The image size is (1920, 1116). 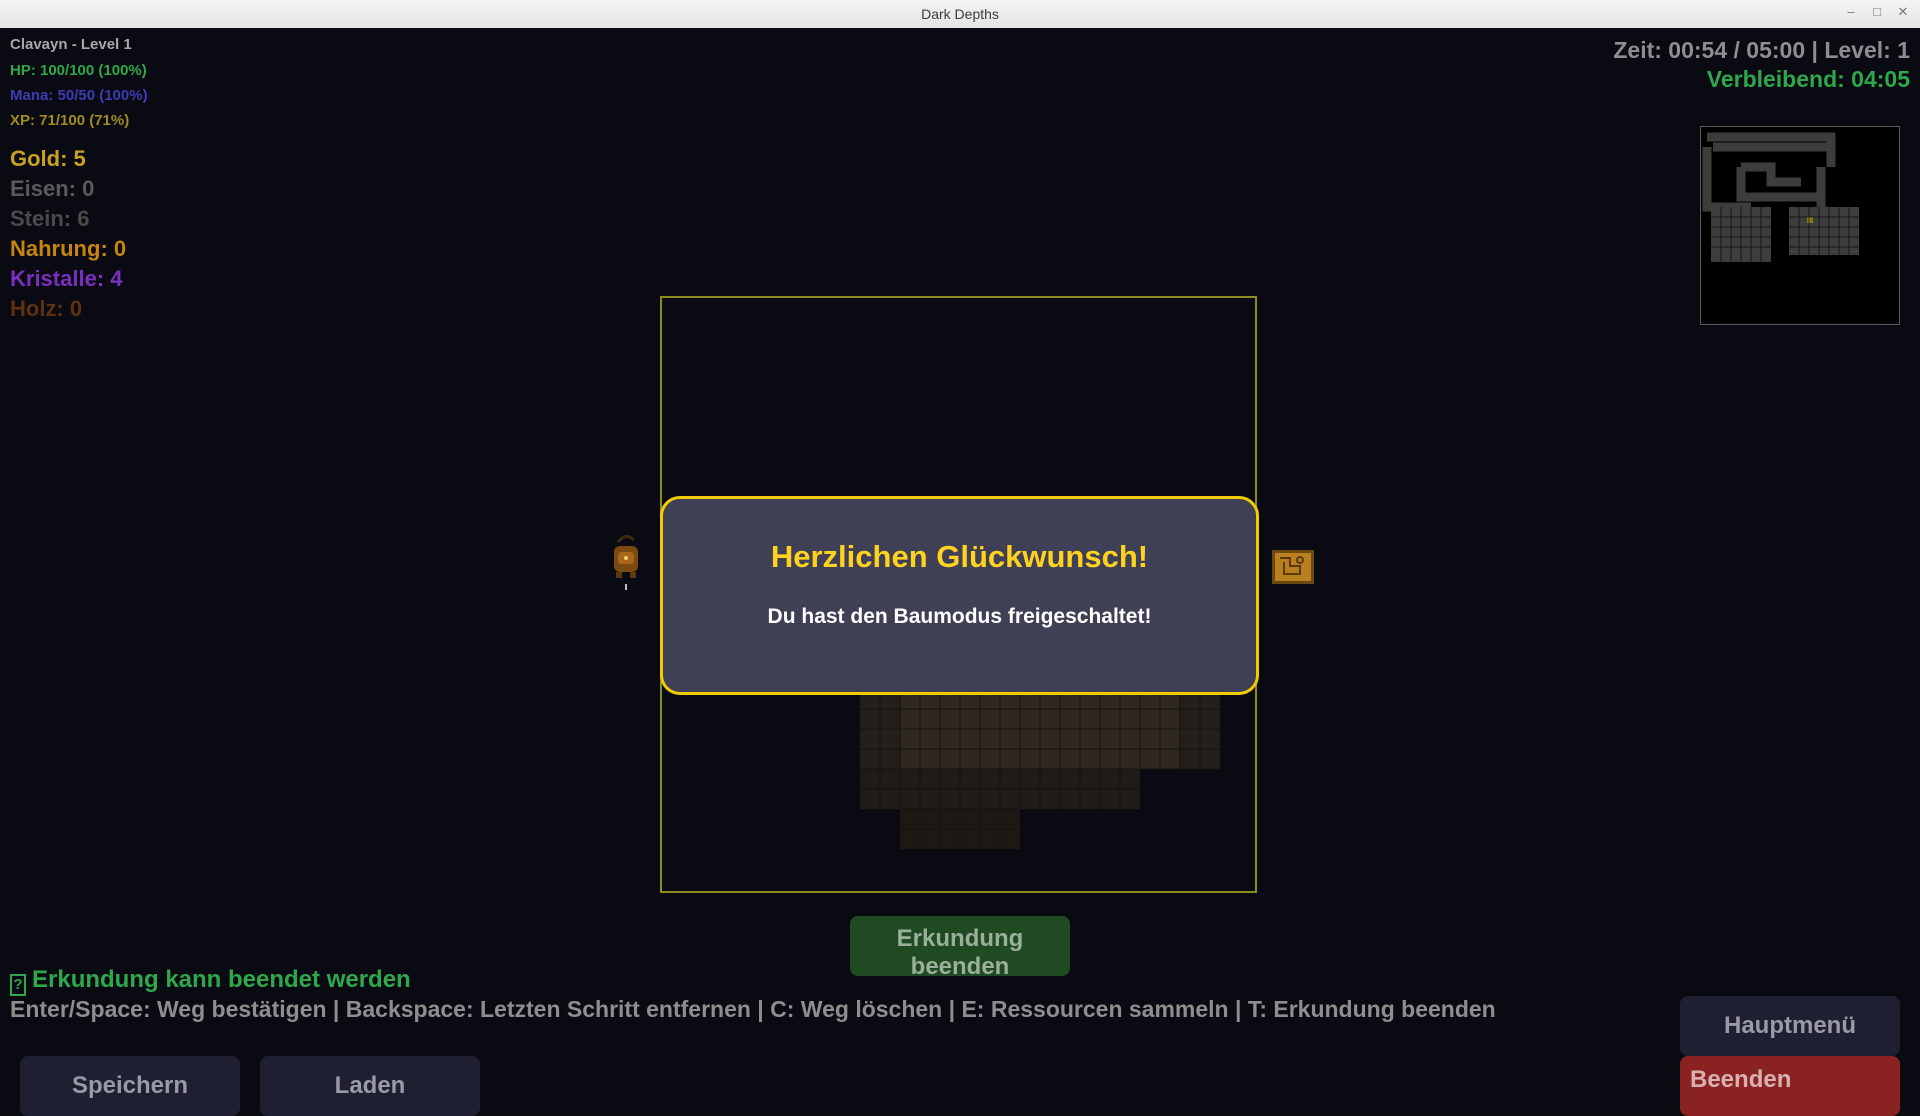 What do you see at coordinates (79, 95) in the screenshot?
I see `mana-stat: Mana: 50/50 (100%)` at bounding box center [79, 95].